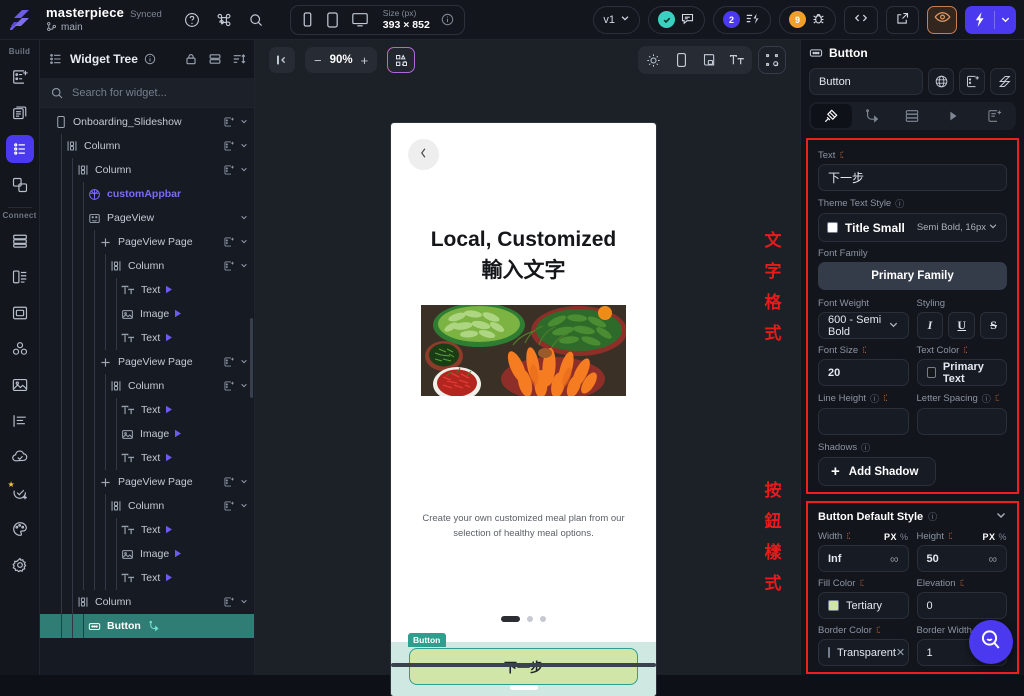 The image size is (1024, 696). I want to click on vegetables-market-image, so click(523, 350).